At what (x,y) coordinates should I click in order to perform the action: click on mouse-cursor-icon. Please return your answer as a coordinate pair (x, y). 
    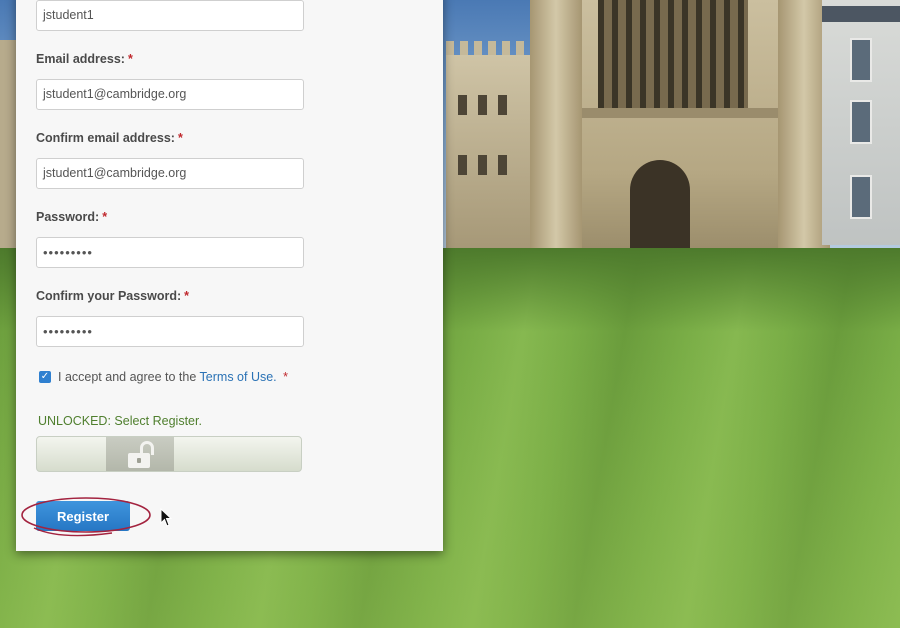
    Looking at the image, I should click on (166, 517).